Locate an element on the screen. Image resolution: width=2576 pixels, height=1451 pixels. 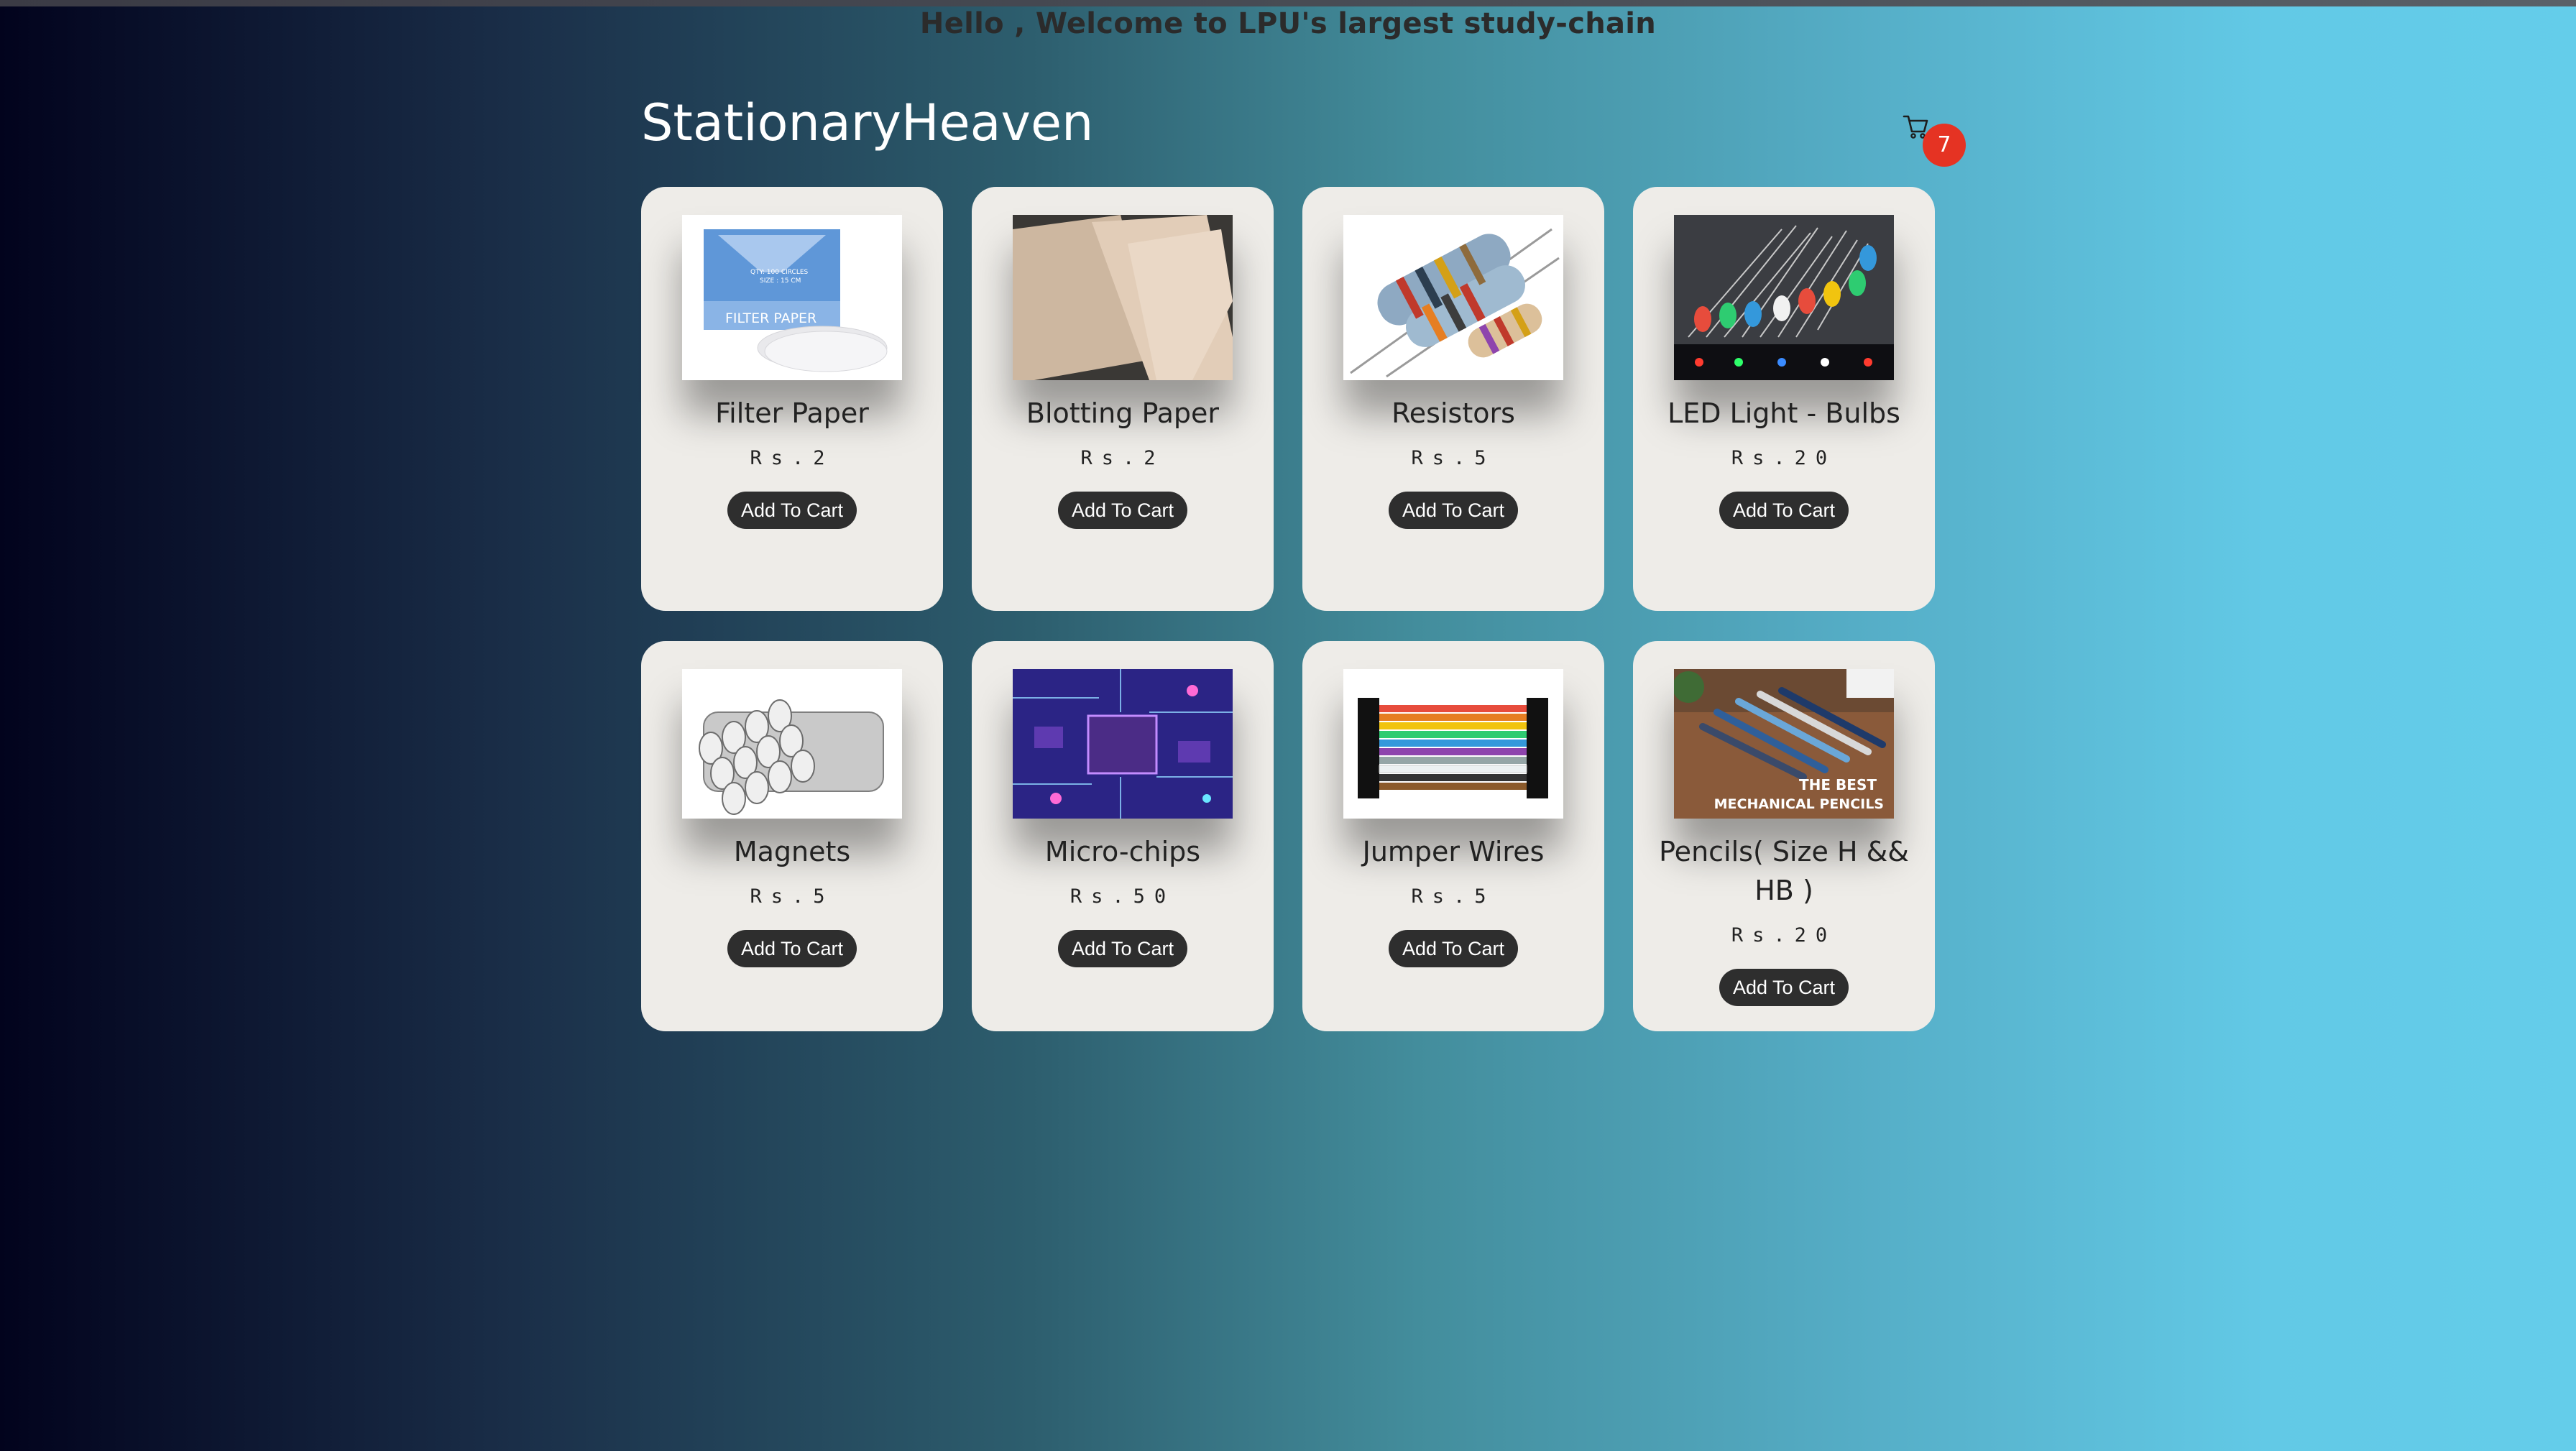
product-name: Magnets is located at coordinates (792, 851).